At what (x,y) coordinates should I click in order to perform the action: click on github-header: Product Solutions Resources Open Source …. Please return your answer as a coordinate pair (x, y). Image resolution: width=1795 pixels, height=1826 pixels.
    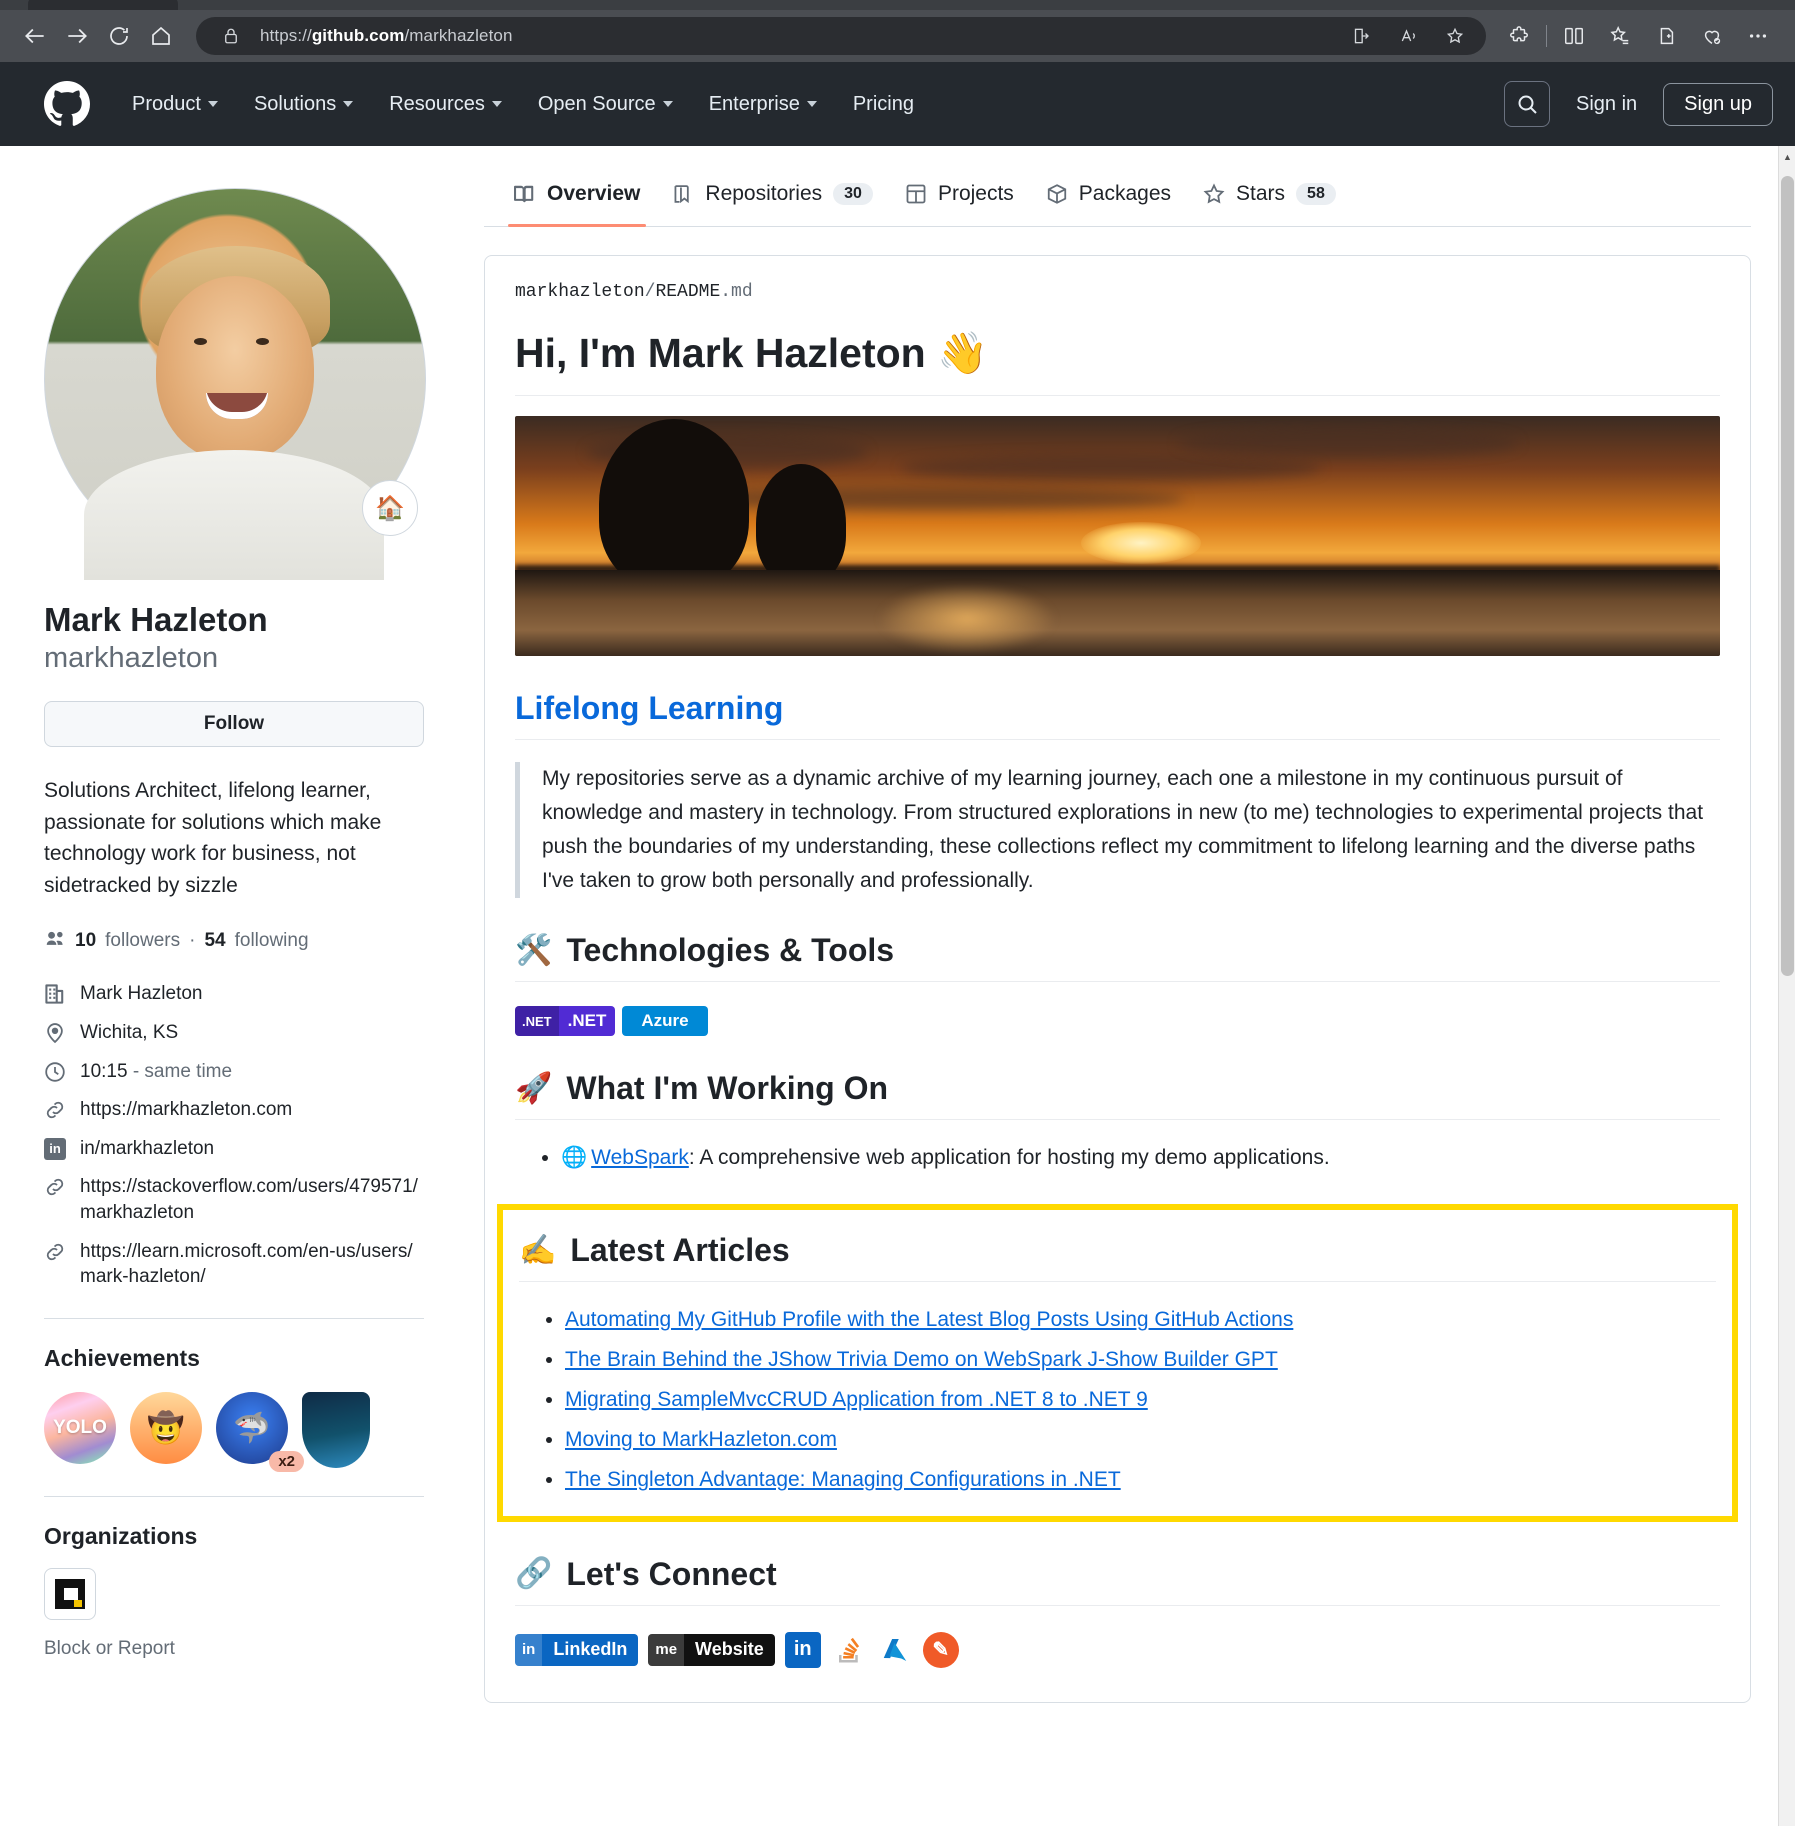
    Looking at the image, I should click on (897, 104).